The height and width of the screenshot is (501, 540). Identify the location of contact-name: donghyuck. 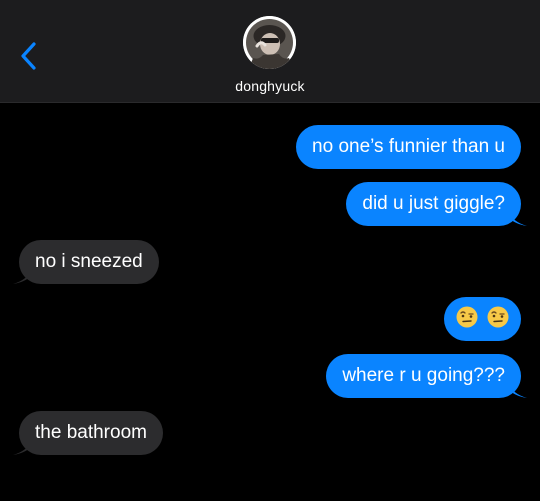
(270, 86).